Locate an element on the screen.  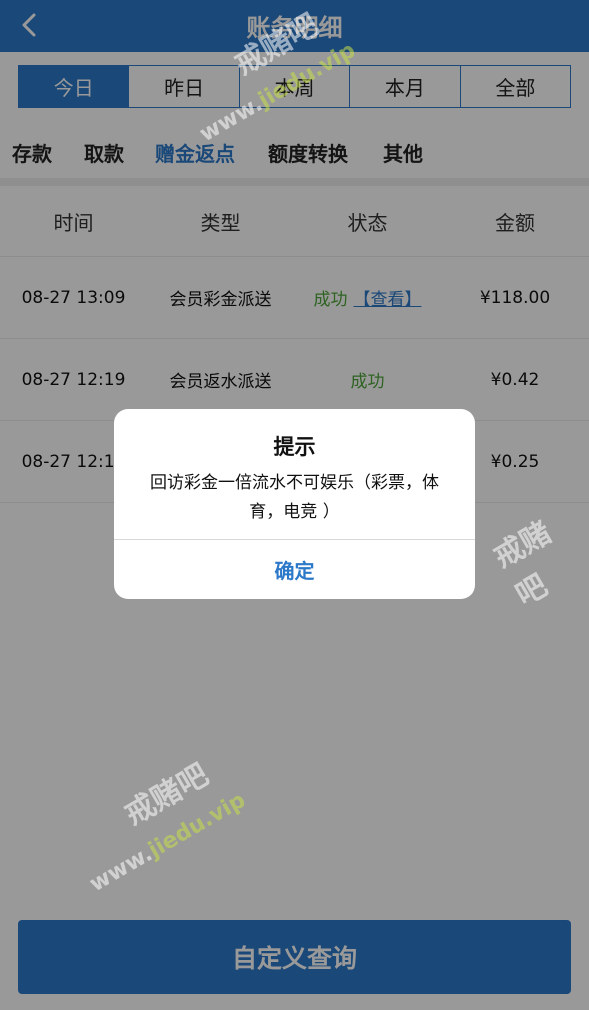
alert-dialog: 提示 回访彩金一倍流水不可娱乐（彩票，体育，电竞 ） 确定 is located at coordinates (294, 504).